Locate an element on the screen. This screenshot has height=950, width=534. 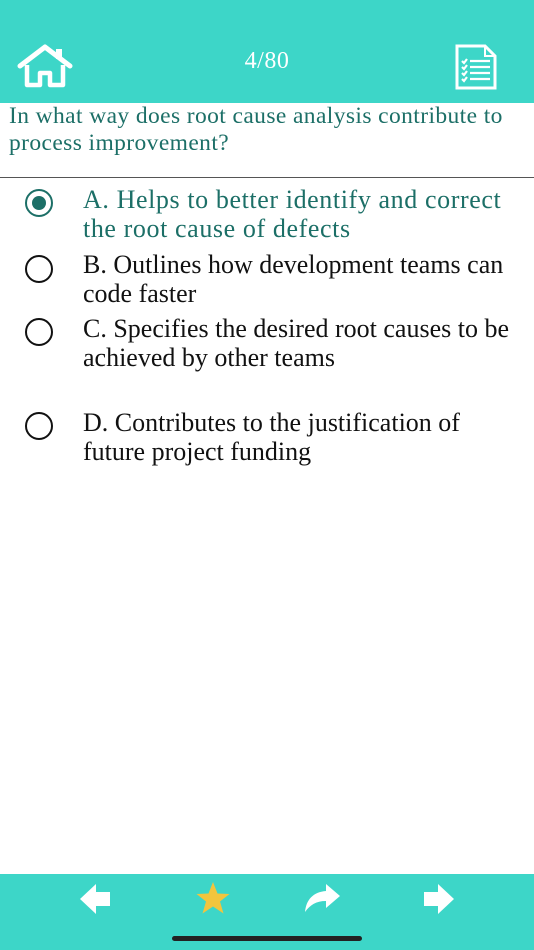
bottom-toolbar is located at coordinates (267, 912).